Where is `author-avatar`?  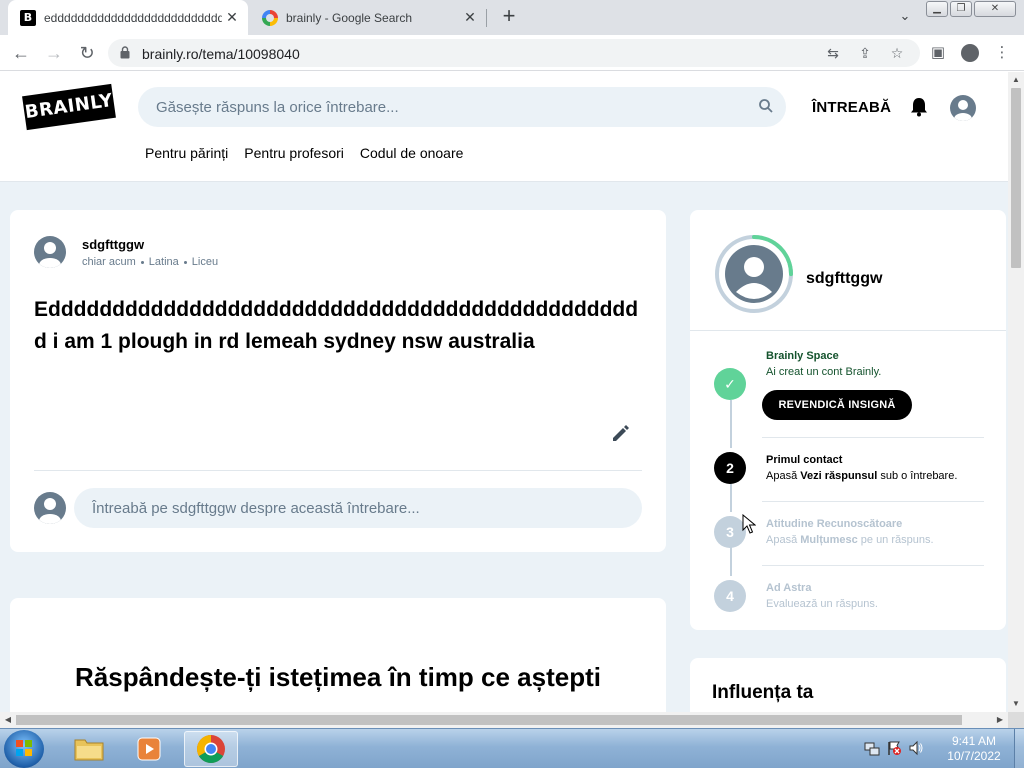 author-avatar is located at coordinates (50, 252).